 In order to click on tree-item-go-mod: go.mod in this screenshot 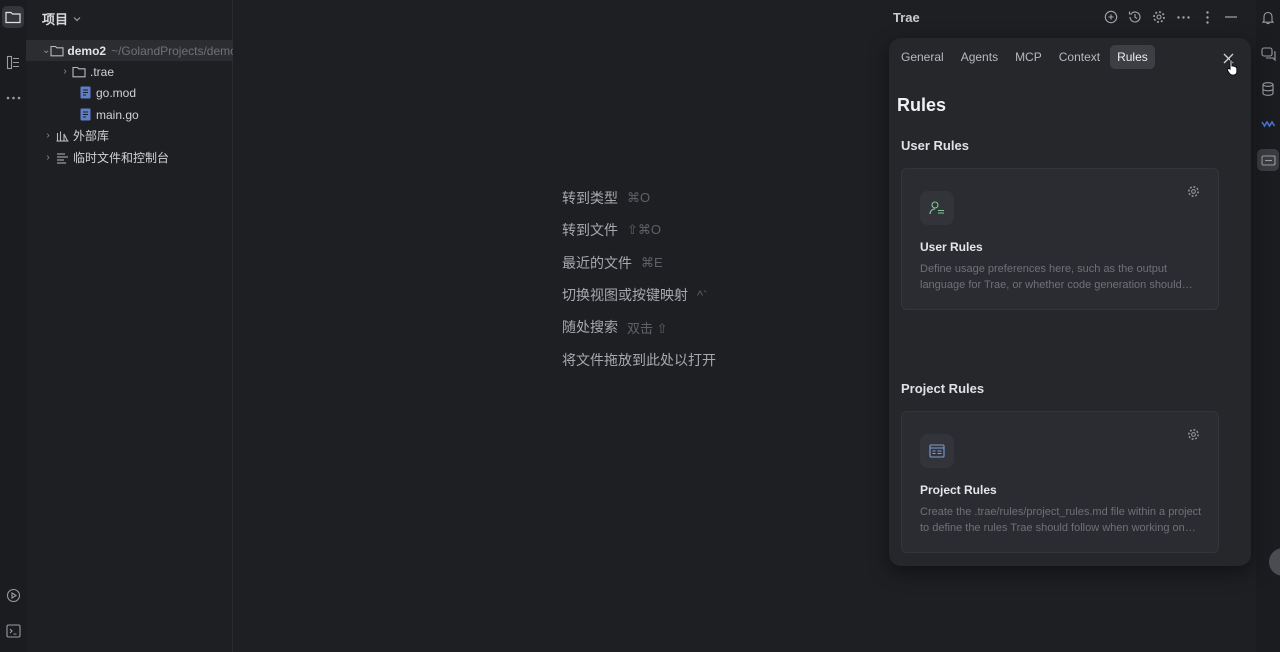, I will do `click(129, 92)`.